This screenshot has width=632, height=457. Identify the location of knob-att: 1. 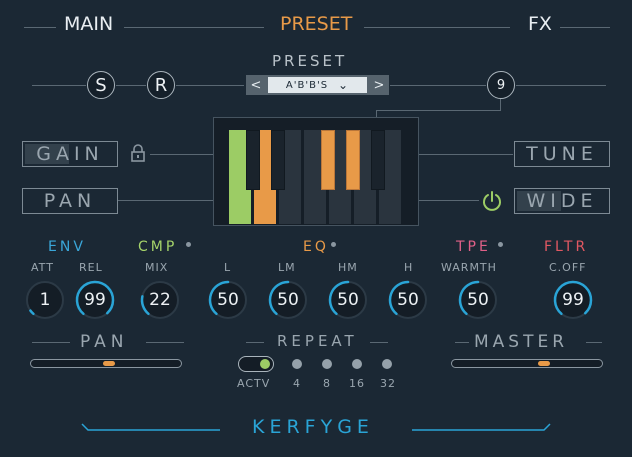
(45, 300).